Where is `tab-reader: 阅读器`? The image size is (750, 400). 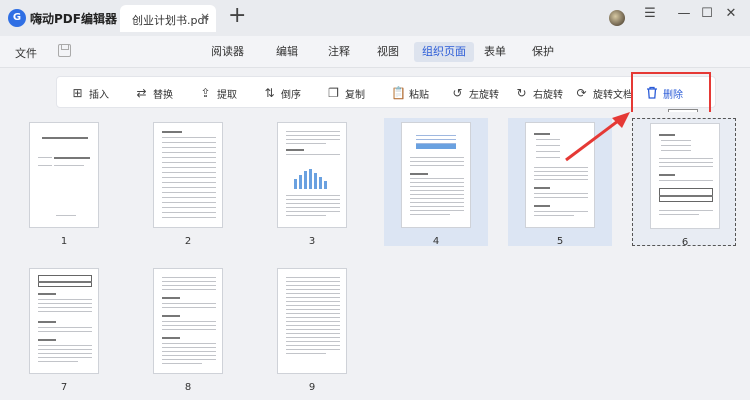 tab-reader: 阅读器 is located at coordinates (227, 52).